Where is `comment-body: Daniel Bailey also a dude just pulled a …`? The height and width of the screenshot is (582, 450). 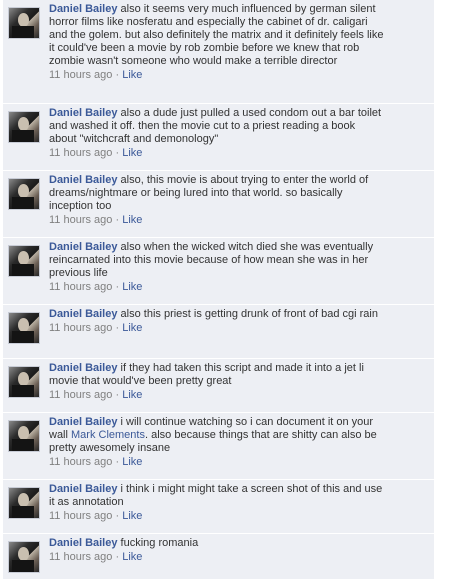 comment-body: Daniel Bailey also a dude just pulled a … is located at coordinates (216, 133).